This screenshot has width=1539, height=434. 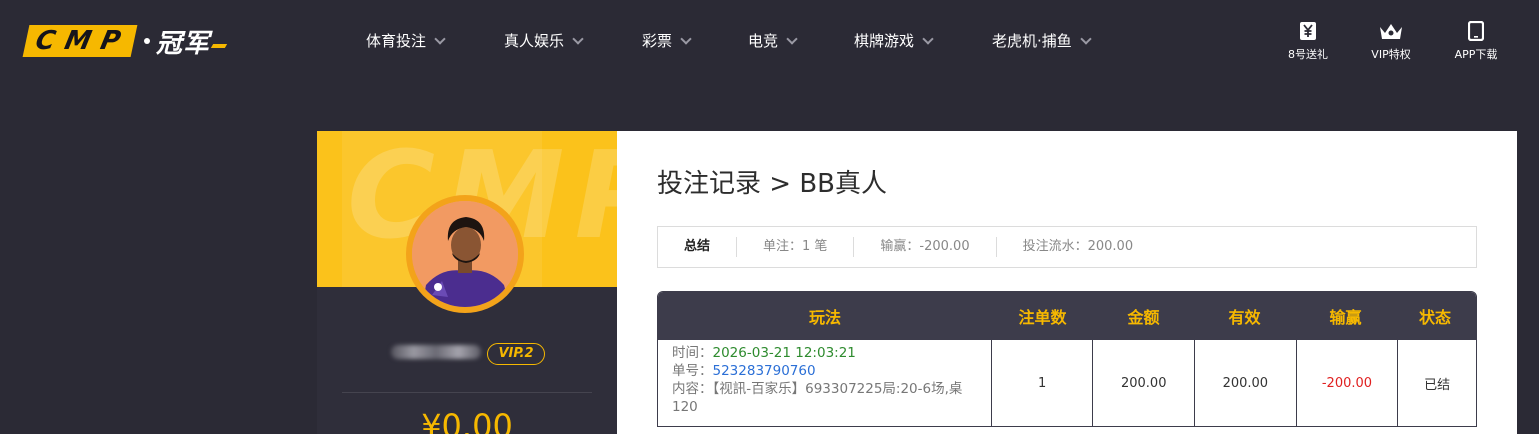 What do you see at coordinates (1391, 31) in the screenshot?
I see `crown-icon` at bounding box center [1391, 31].